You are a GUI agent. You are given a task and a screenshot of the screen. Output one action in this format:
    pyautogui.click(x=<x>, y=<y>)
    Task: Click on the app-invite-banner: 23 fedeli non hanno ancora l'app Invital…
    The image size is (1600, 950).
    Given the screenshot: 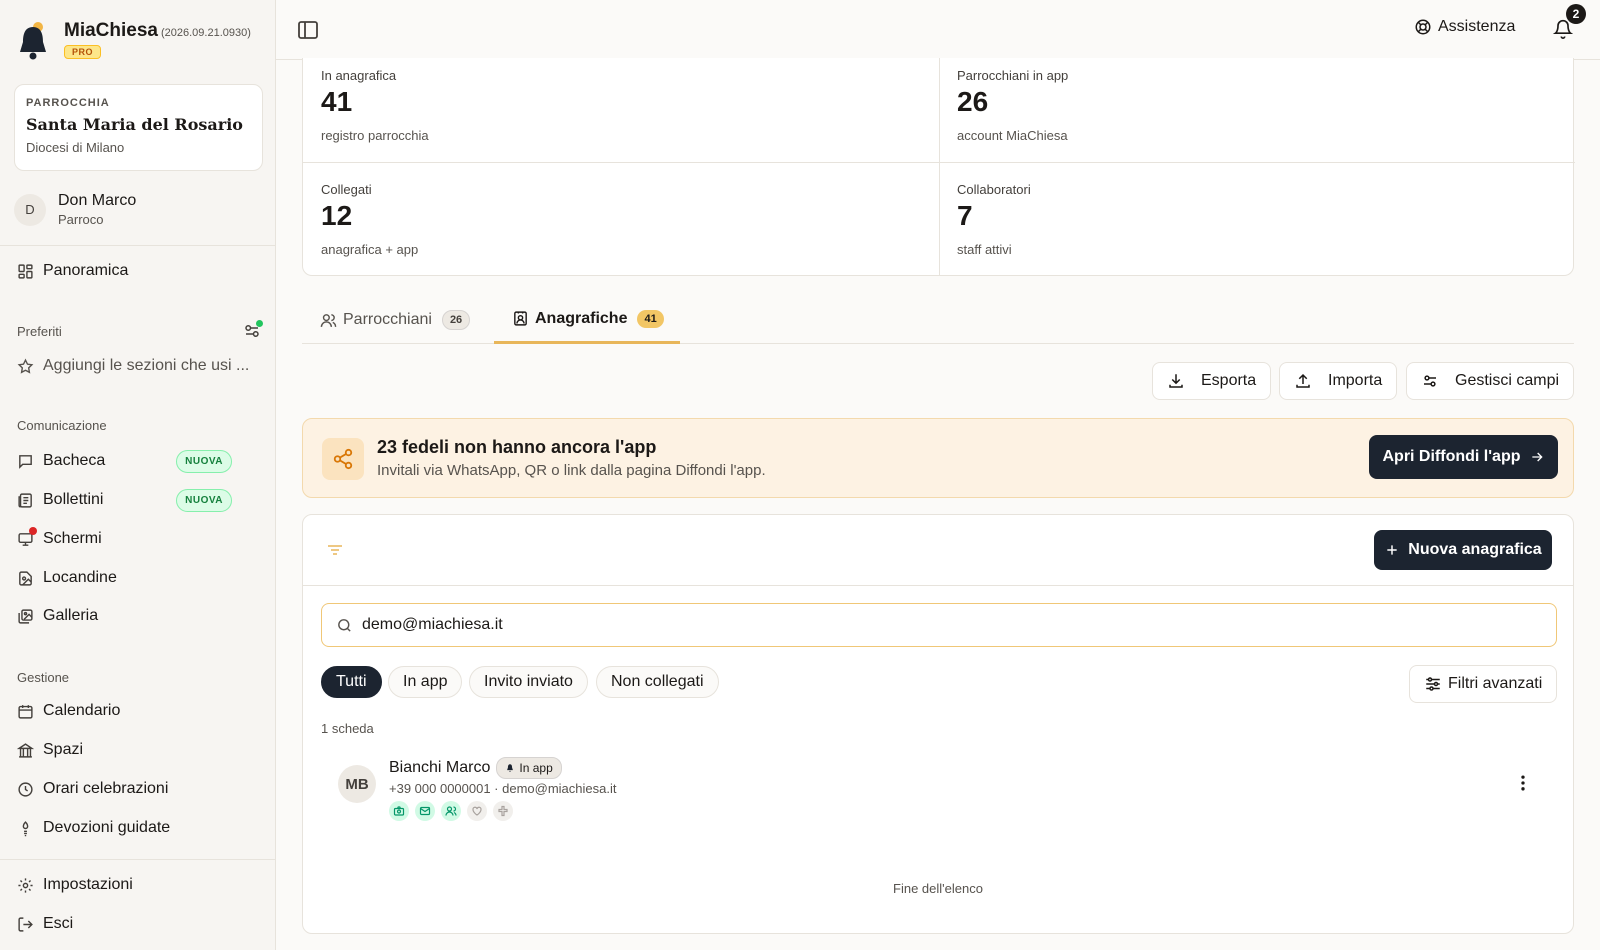 What is the action you would take?
    pyautogui.click(x=938, y=458)
    